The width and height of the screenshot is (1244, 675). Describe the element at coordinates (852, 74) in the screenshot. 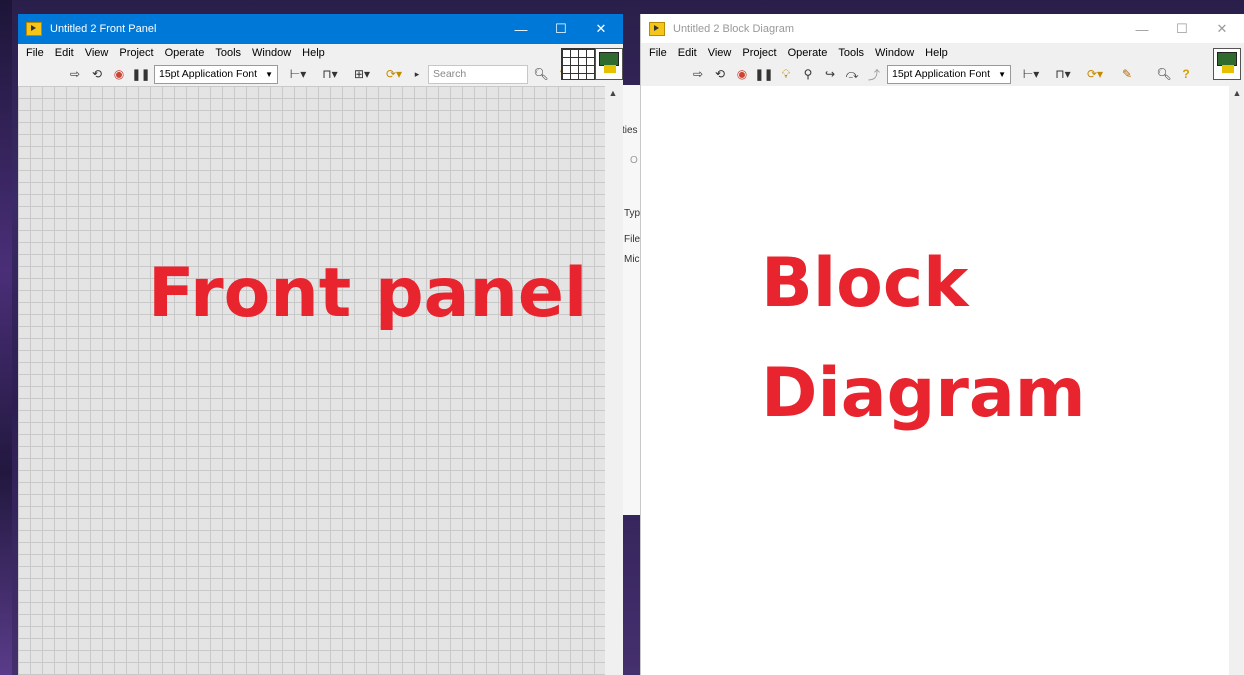

I see `step-over-icon: ⤼` at that location.